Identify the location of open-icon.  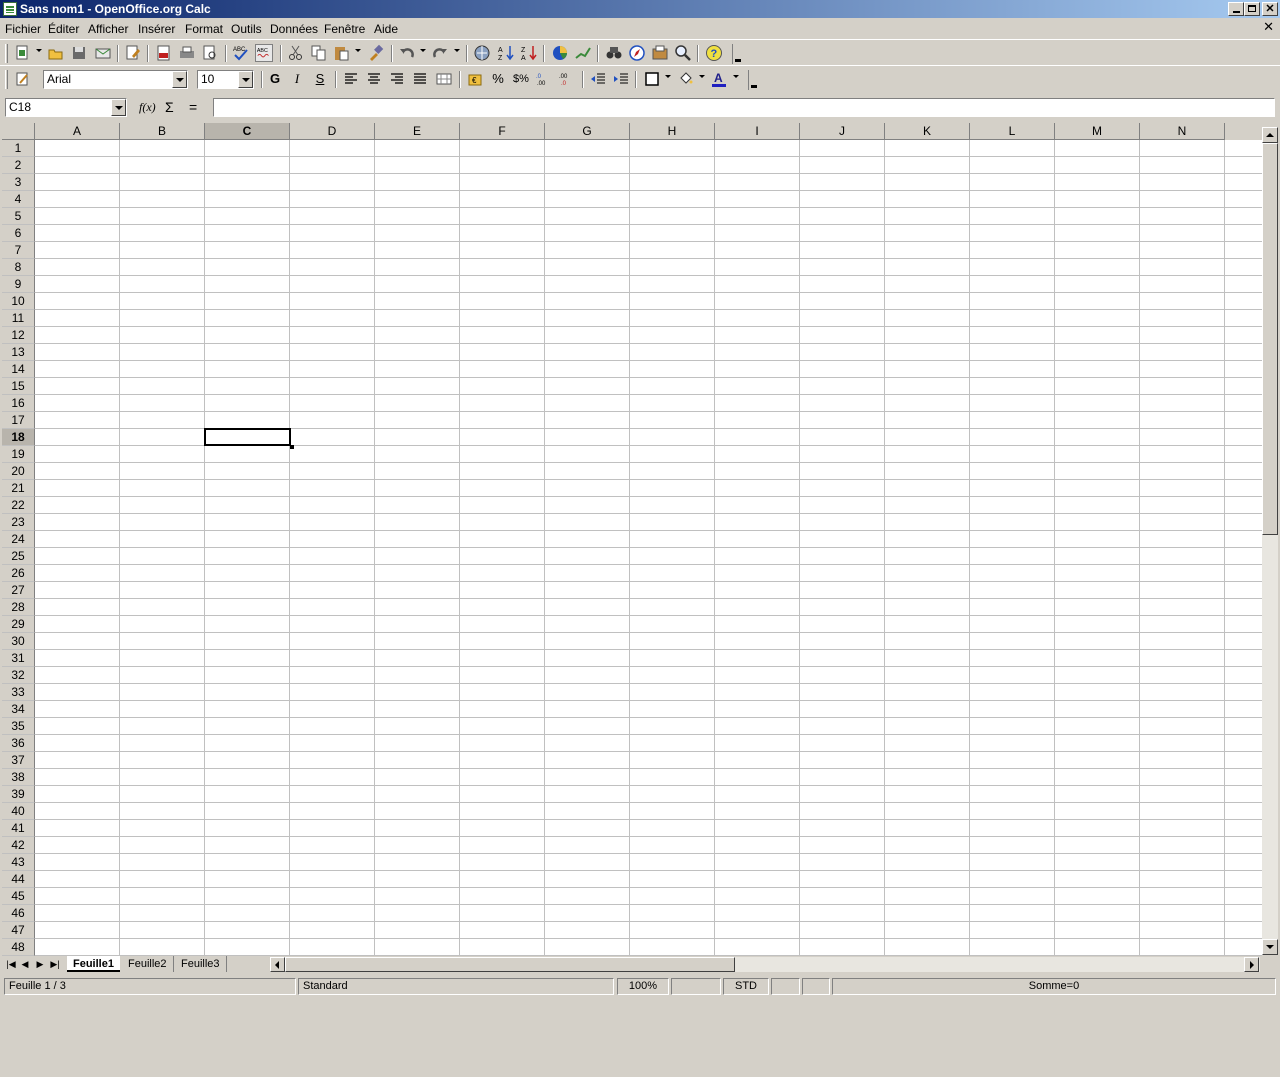
(56, 53).